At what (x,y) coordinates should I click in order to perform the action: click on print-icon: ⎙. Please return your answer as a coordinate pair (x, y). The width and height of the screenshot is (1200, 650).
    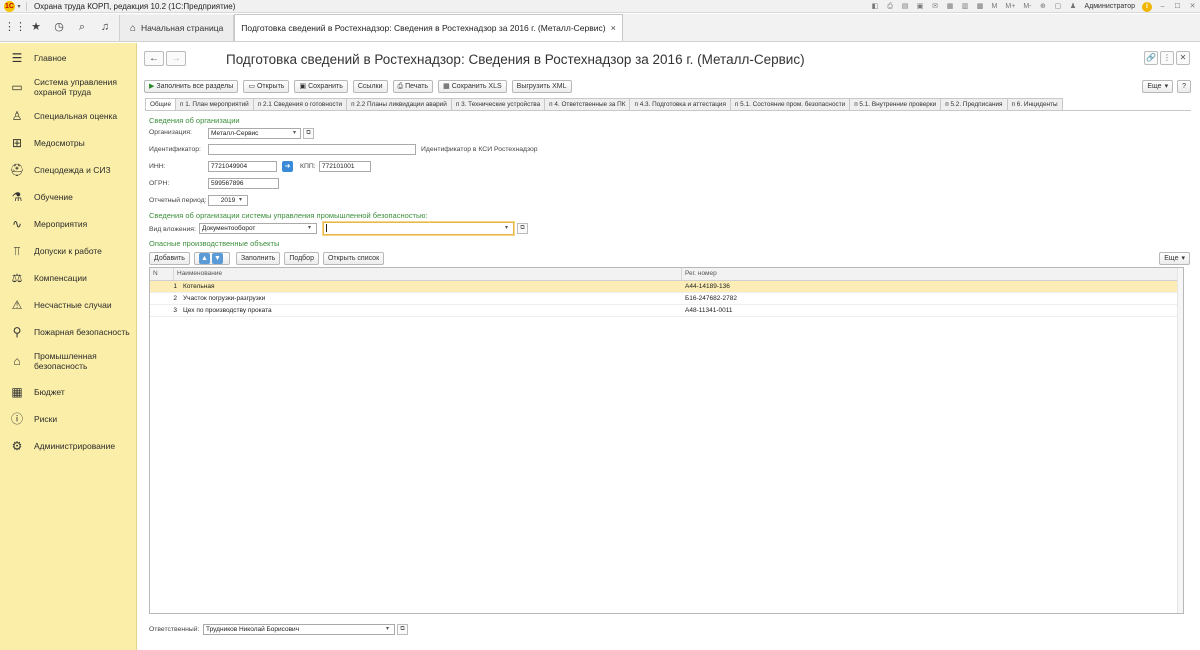
    Looking at the image, I should click on (890, 6).